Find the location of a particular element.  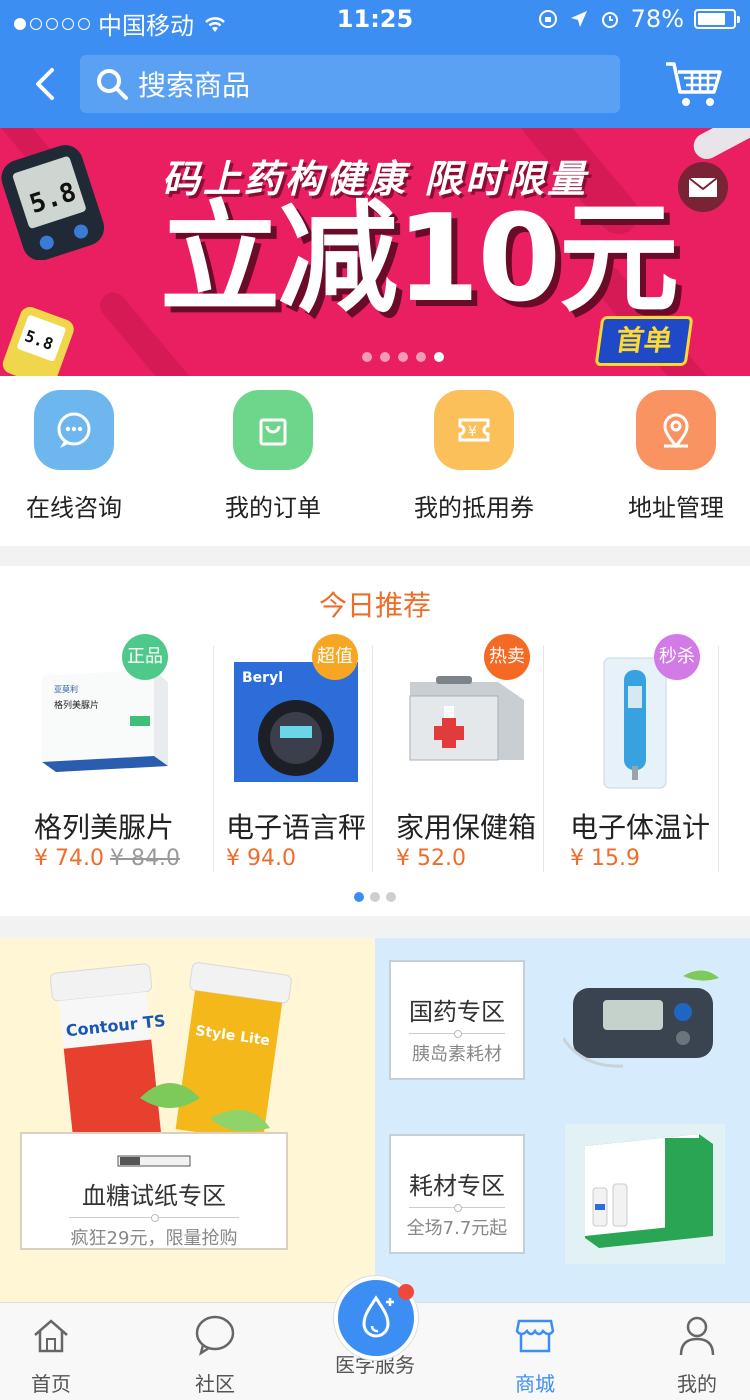

mail-icon is located at coordinates (703, 187).